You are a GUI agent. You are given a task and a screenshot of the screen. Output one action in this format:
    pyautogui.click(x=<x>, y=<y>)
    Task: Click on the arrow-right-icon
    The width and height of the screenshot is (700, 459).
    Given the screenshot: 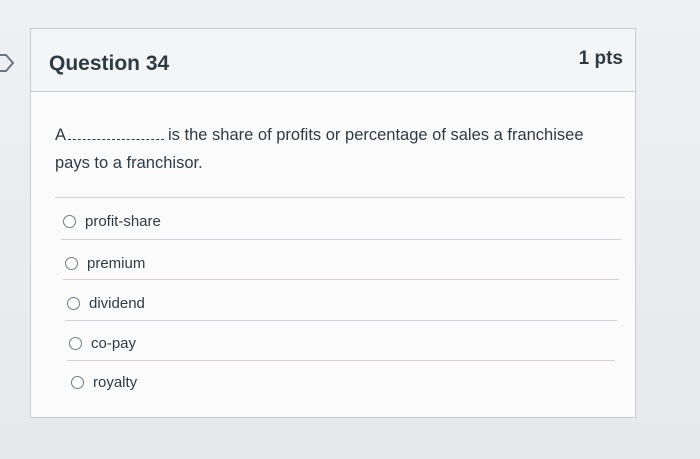 What is the action you would take?
    pyautogui.click(x=8, y=63)
    